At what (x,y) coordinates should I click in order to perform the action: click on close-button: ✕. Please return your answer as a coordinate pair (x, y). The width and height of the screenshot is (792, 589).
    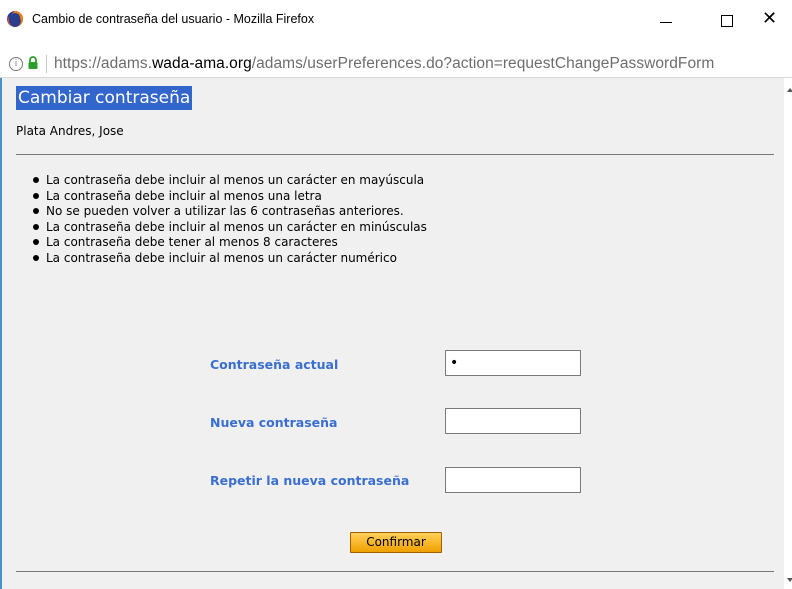
    Looking at the image, I should click on (770, 20).